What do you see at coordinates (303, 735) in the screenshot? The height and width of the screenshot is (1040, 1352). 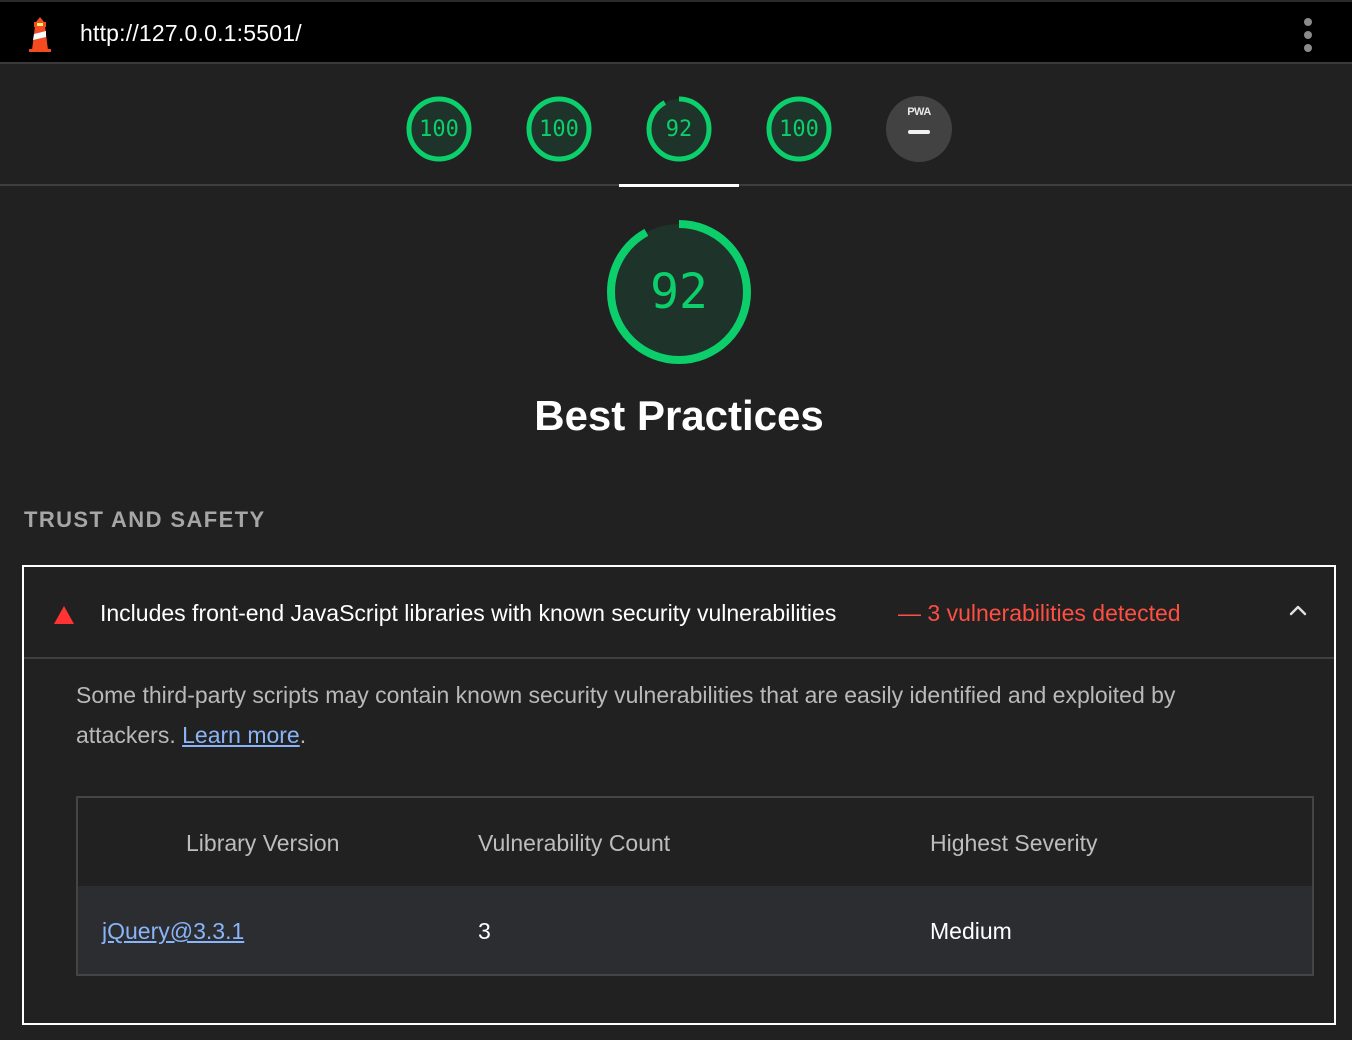 I see `description-period: .` at bounding box center [303, 735].